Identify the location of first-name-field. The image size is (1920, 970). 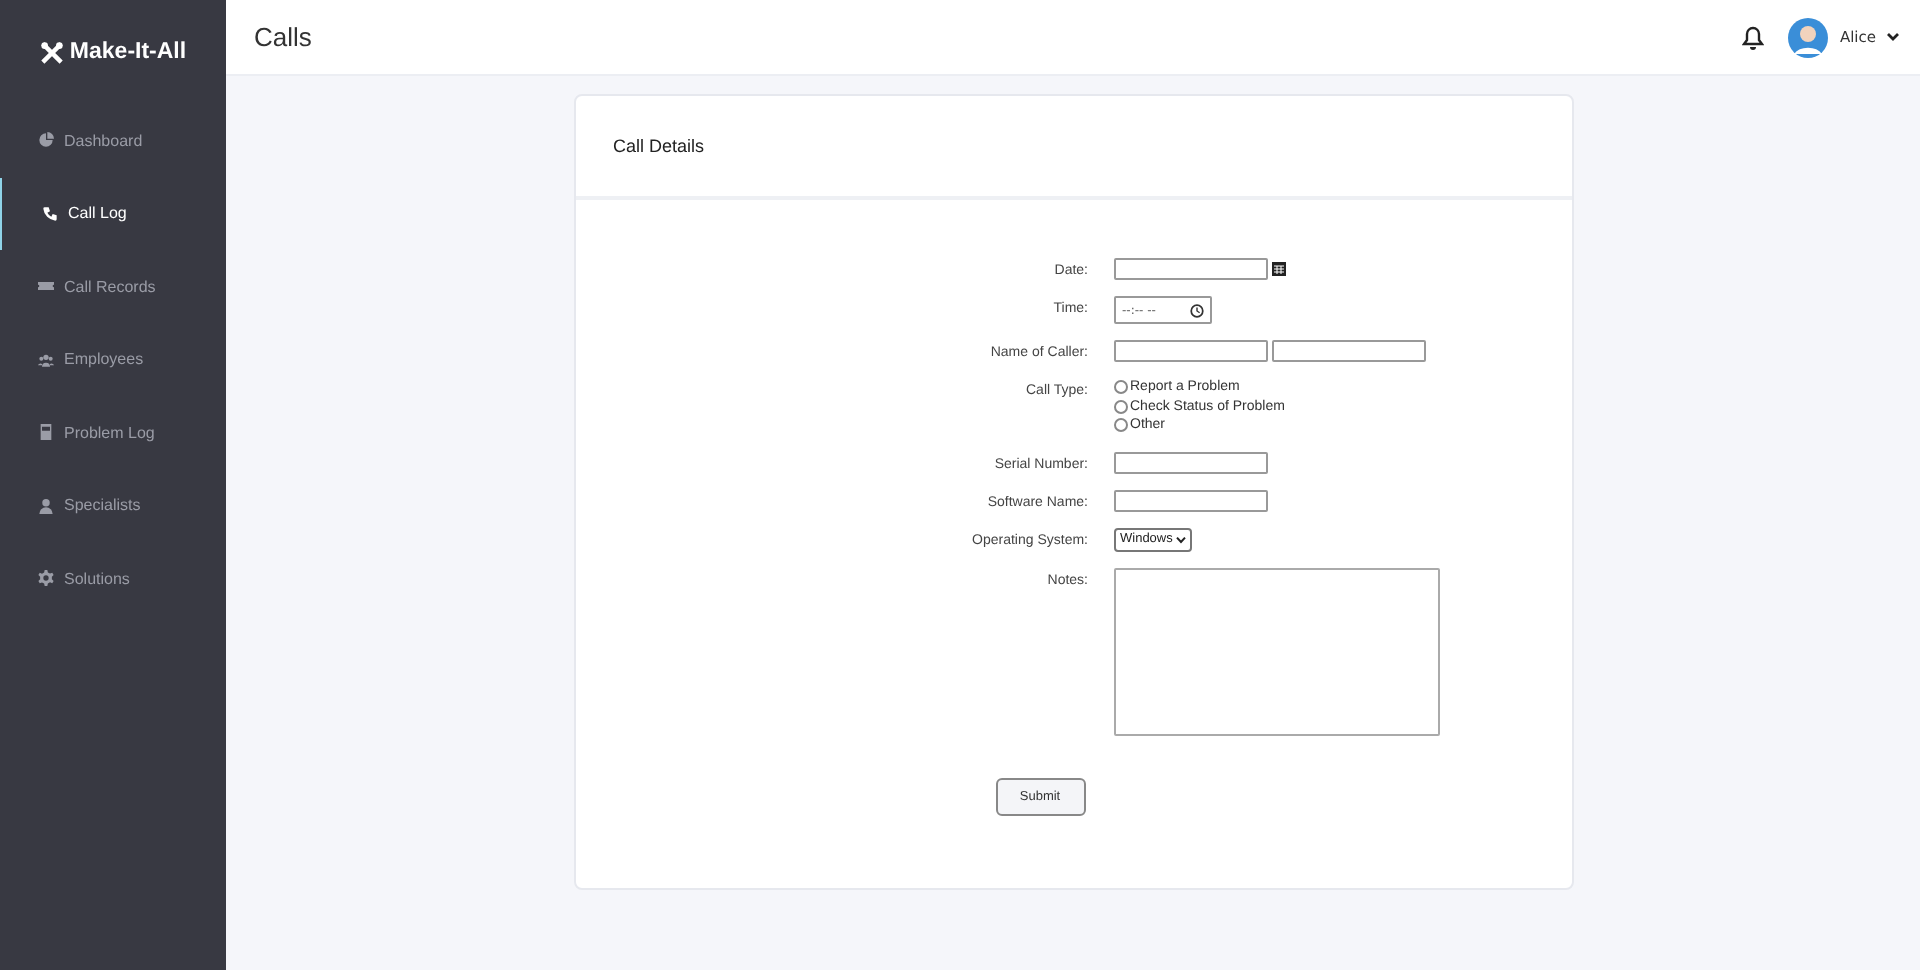
(1191, 351).